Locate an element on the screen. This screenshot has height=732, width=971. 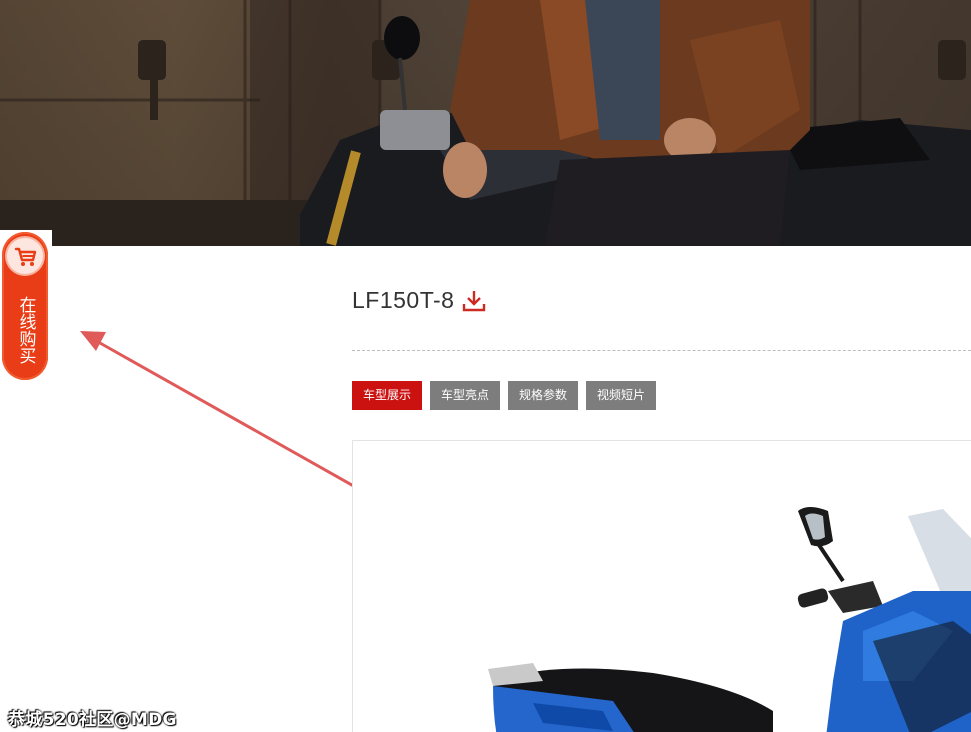
product-title: LF150T-8 is located at coordinates (419, 300).